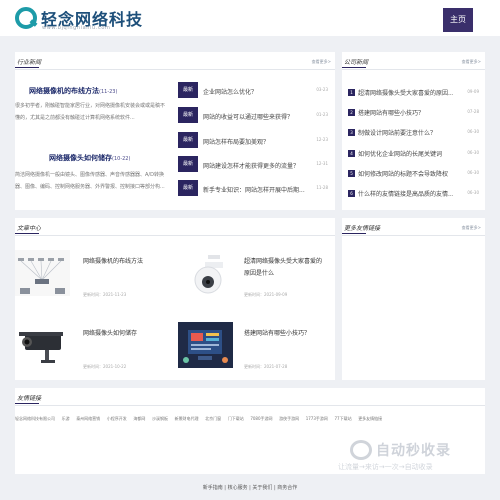 The image size is (500, 500). Describe the element at coordinates (213, 418) in the screenshot. I see `friend-link: 北京门窗` at that location.